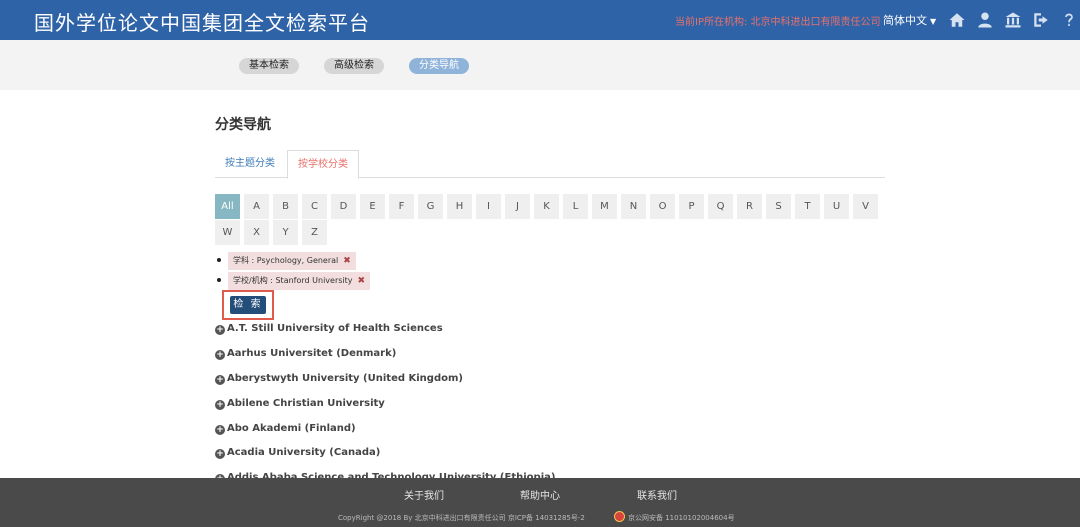  Describe the element at coordinates (430, 206) in the screenshot. I see `letter-g: G` at that location.